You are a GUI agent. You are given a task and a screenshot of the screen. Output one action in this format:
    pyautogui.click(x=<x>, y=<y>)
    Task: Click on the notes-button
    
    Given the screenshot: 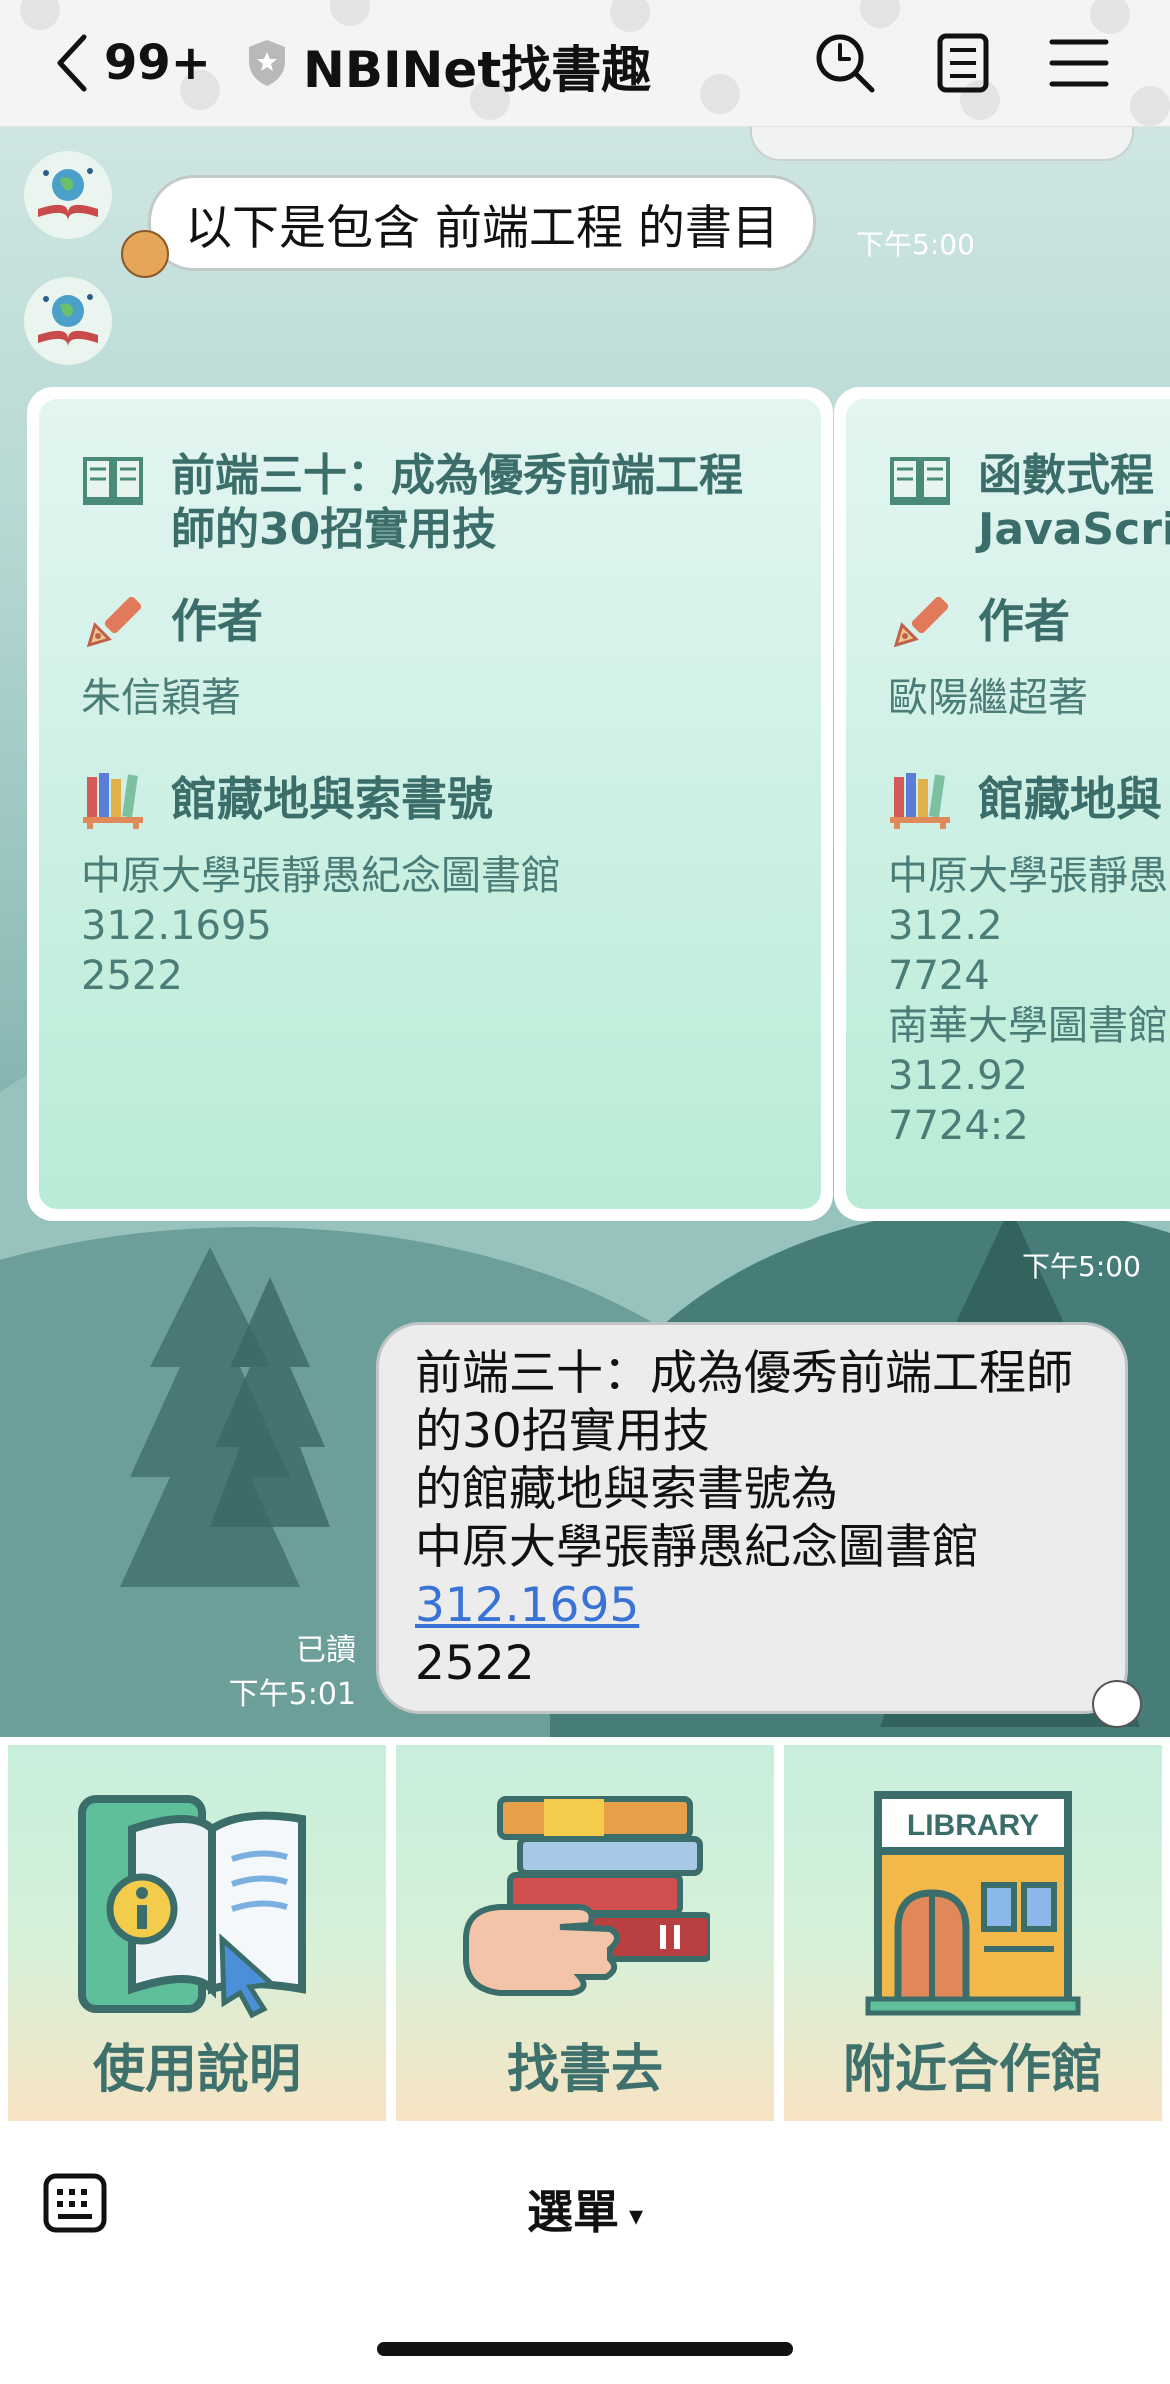 What is the action you would take?
    pyautogui.click(x=963, y=63)
    